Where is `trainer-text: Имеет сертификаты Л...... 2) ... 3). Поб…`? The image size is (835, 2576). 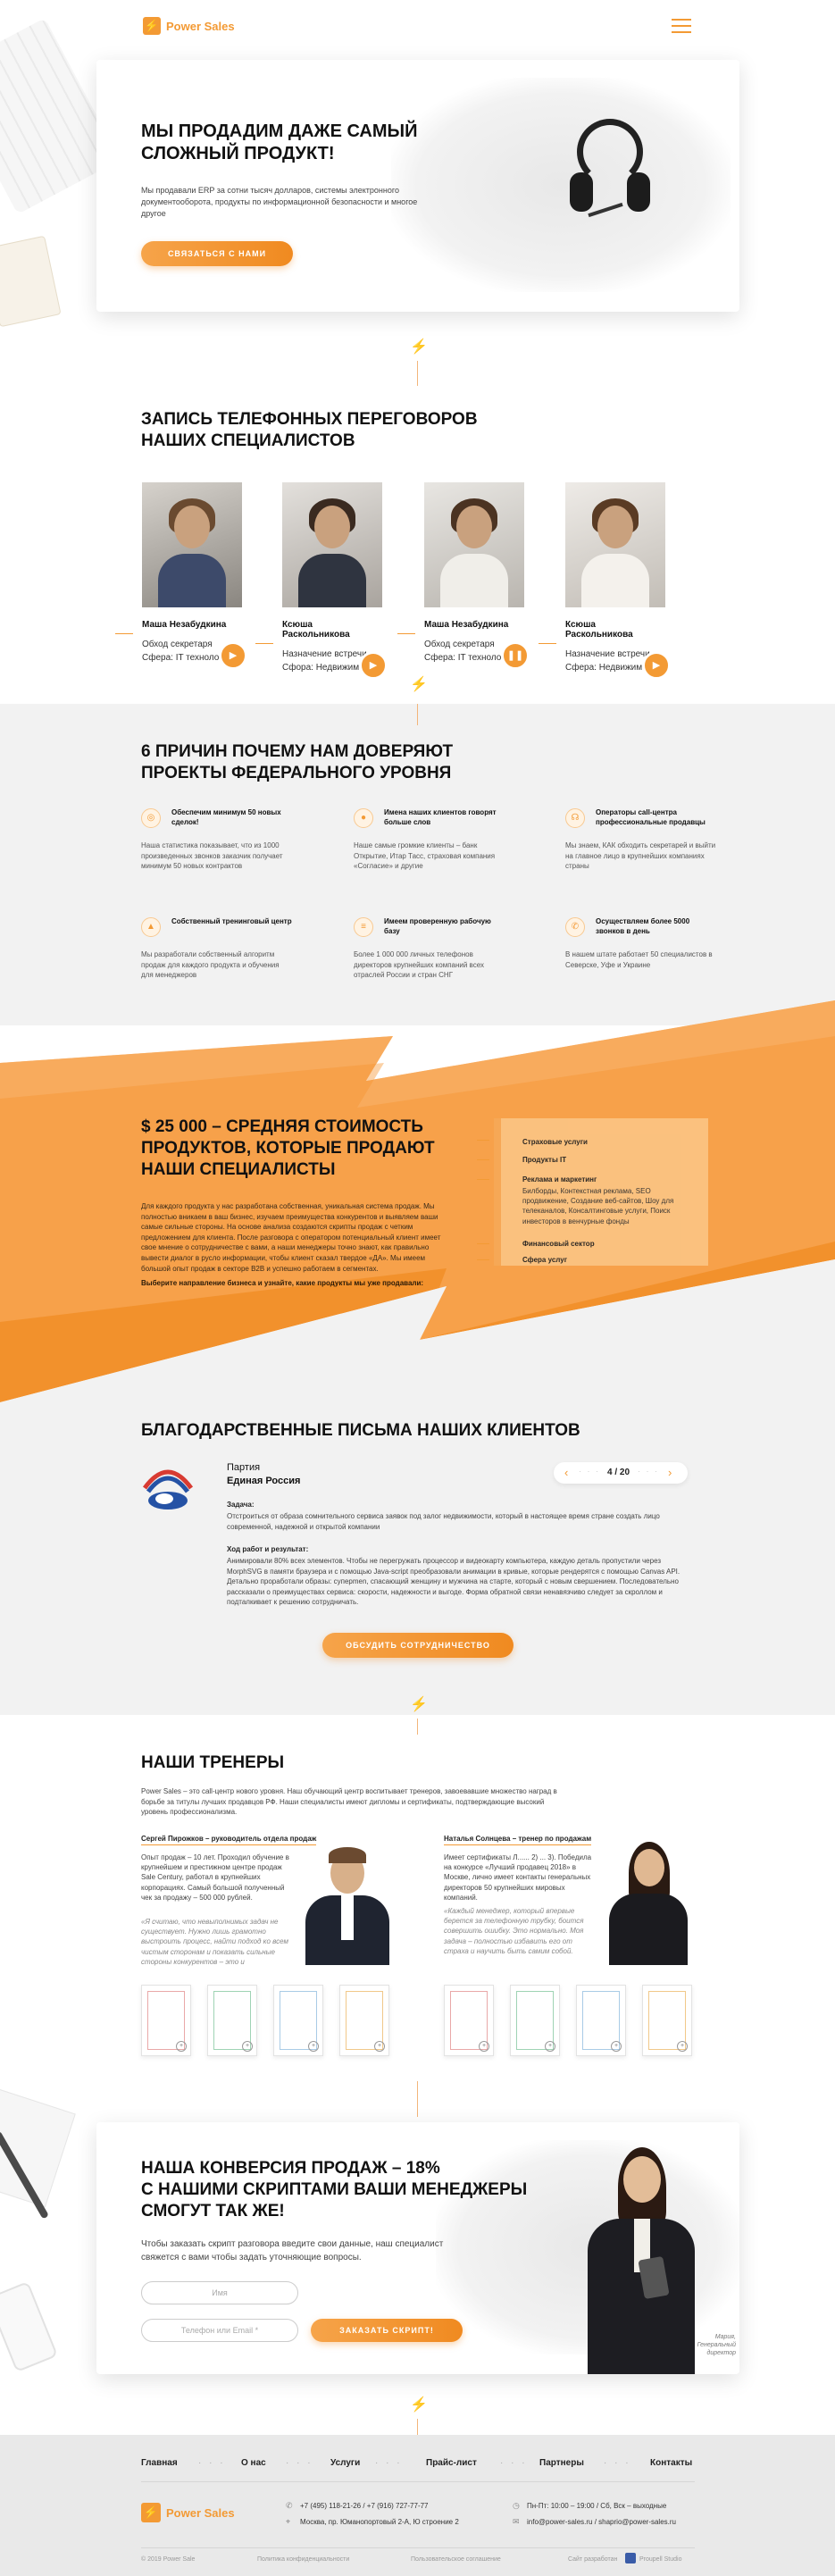 trainer-text: Имеет сертификаты Л...... 2) ... 3). Поб… is located at coordinates (518, 1878).